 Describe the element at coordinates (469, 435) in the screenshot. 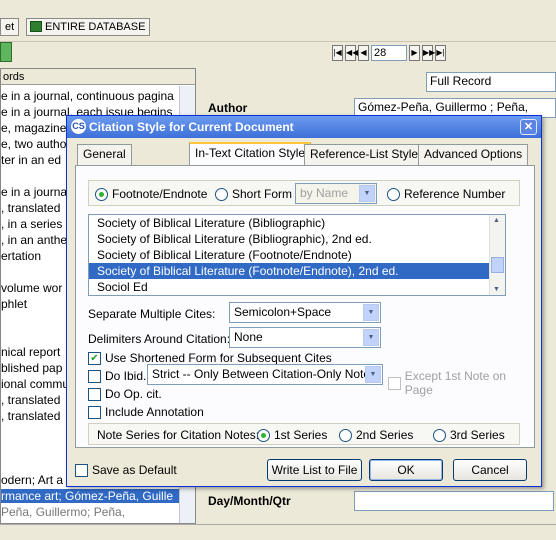

I see `third-series-radio: 3rd Series` at that location.